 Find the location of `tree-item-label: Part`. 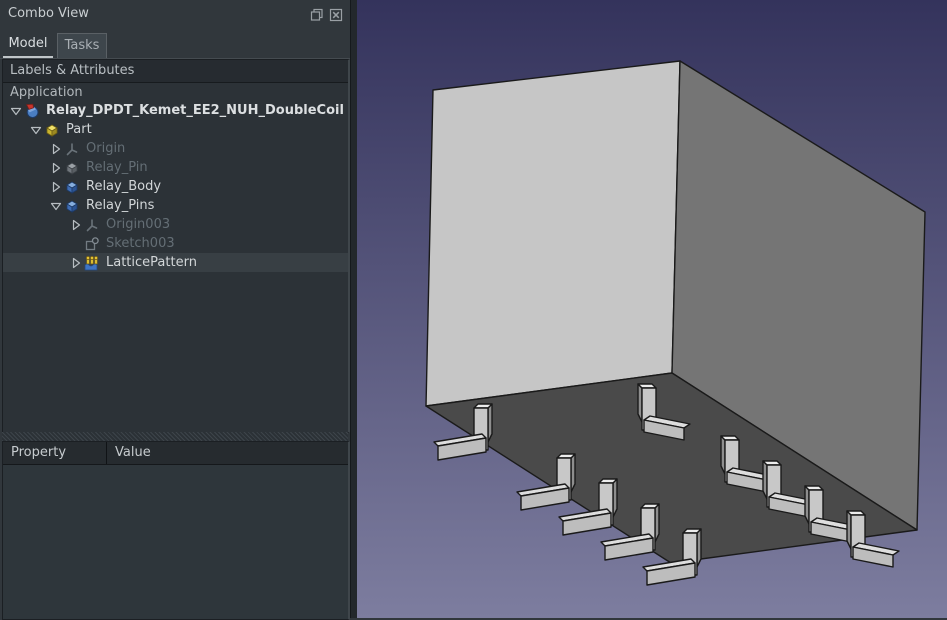

tree-item-label: Part is located at coordinates (79, 129).